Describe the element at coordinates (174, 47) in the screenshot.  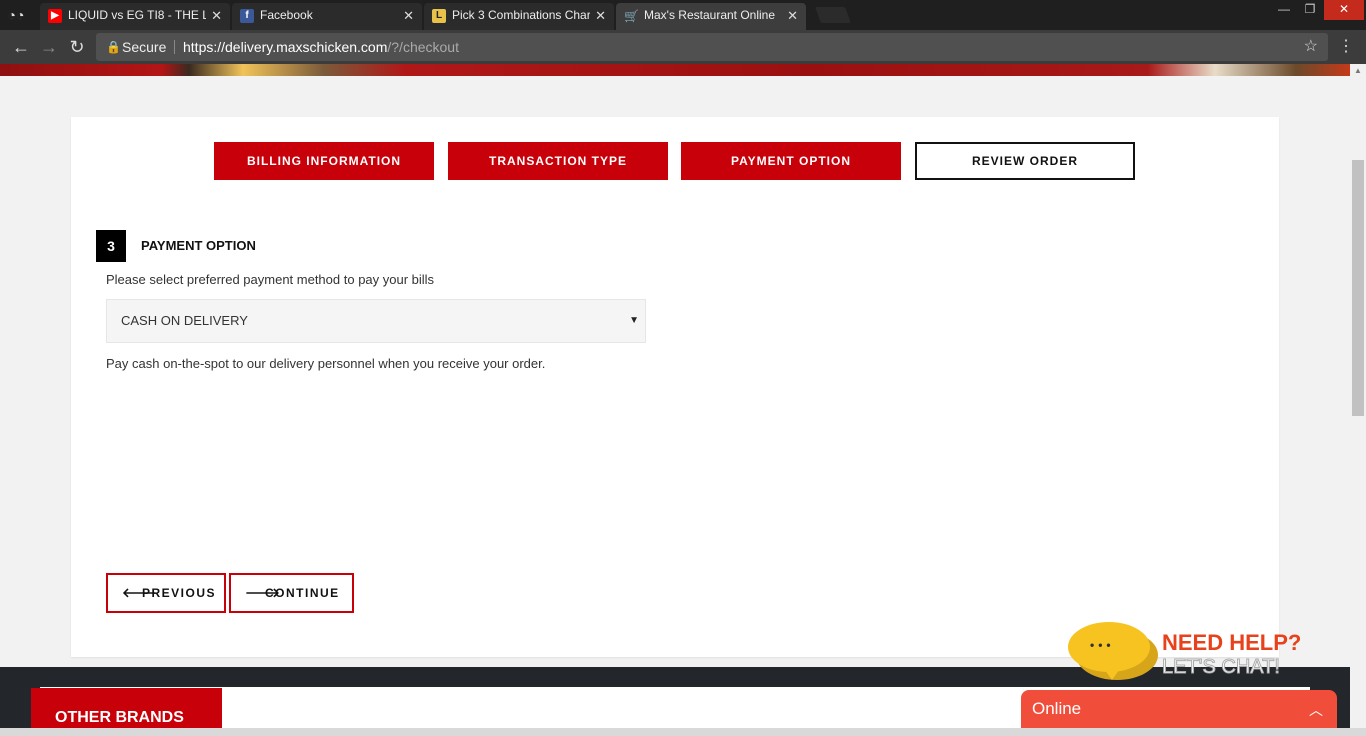
I see `address-divider` at that location.